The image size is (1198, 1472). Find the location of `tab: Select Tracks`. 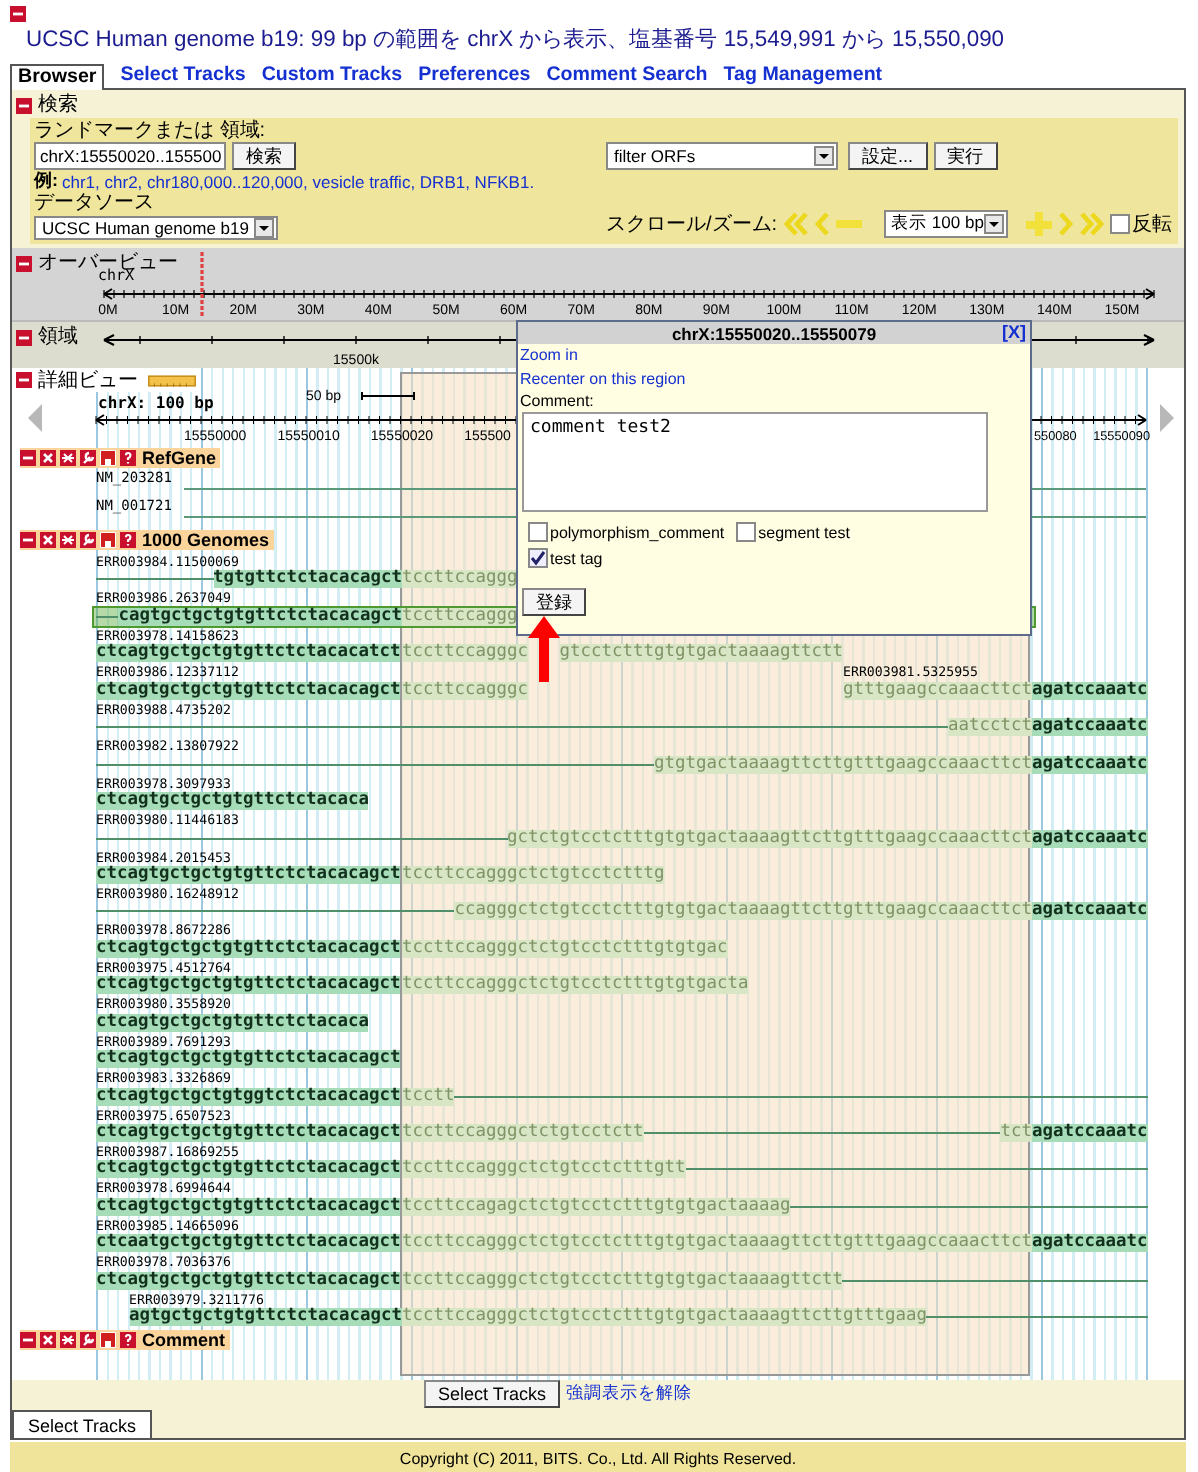

tab: Select Tracks is located at coordinates (183, 76).